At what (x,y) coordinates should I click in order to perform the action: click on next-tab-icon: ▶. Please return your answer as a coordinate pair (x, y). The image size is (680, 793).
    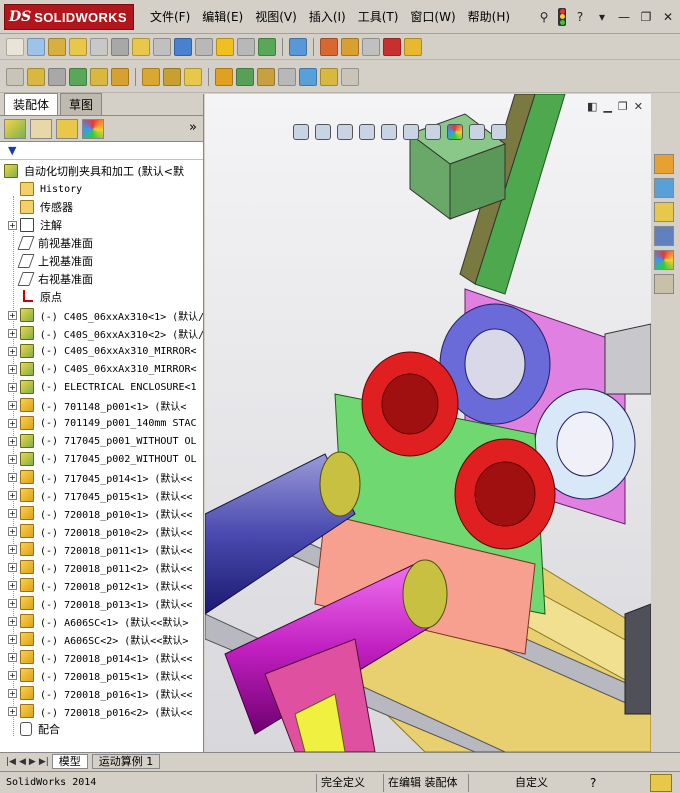
    Looking at the image, I should click on (32, 762).